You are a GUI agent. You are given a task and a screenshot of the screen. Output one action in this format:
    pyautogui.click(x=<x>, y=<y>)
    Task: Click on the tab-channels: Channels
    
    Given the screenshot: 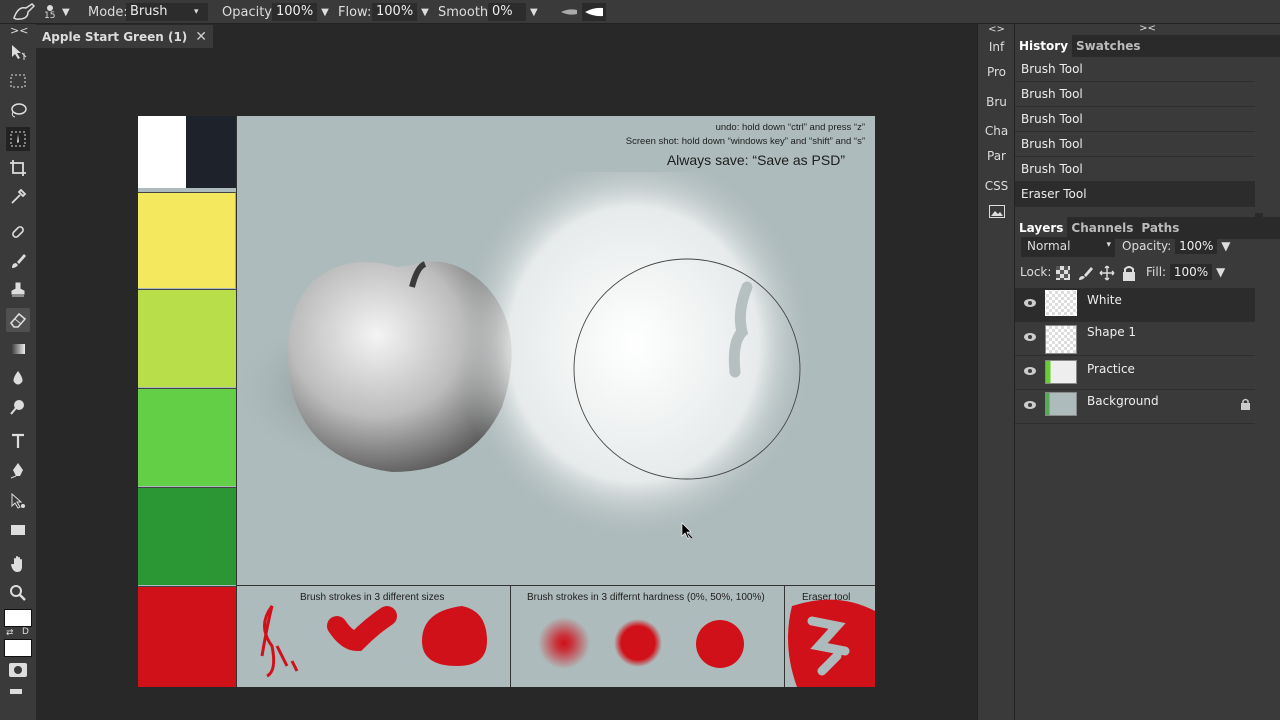 What is the action you would take?
    pyautogui.click(x=1102, y=228)
    